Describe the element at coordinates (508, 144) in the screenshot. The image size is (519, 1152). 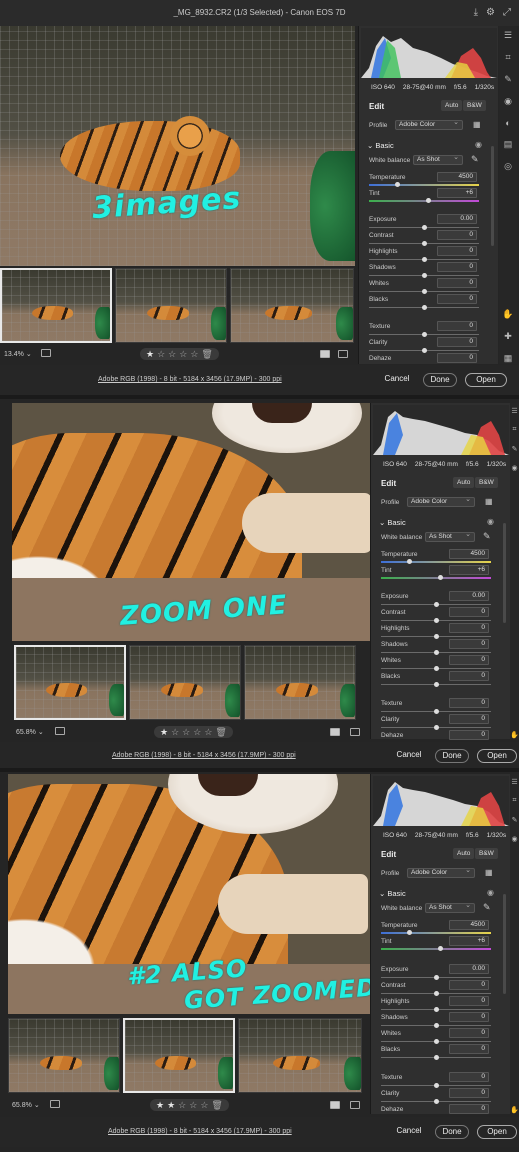
I see `presets-icon: ▤` at that location.